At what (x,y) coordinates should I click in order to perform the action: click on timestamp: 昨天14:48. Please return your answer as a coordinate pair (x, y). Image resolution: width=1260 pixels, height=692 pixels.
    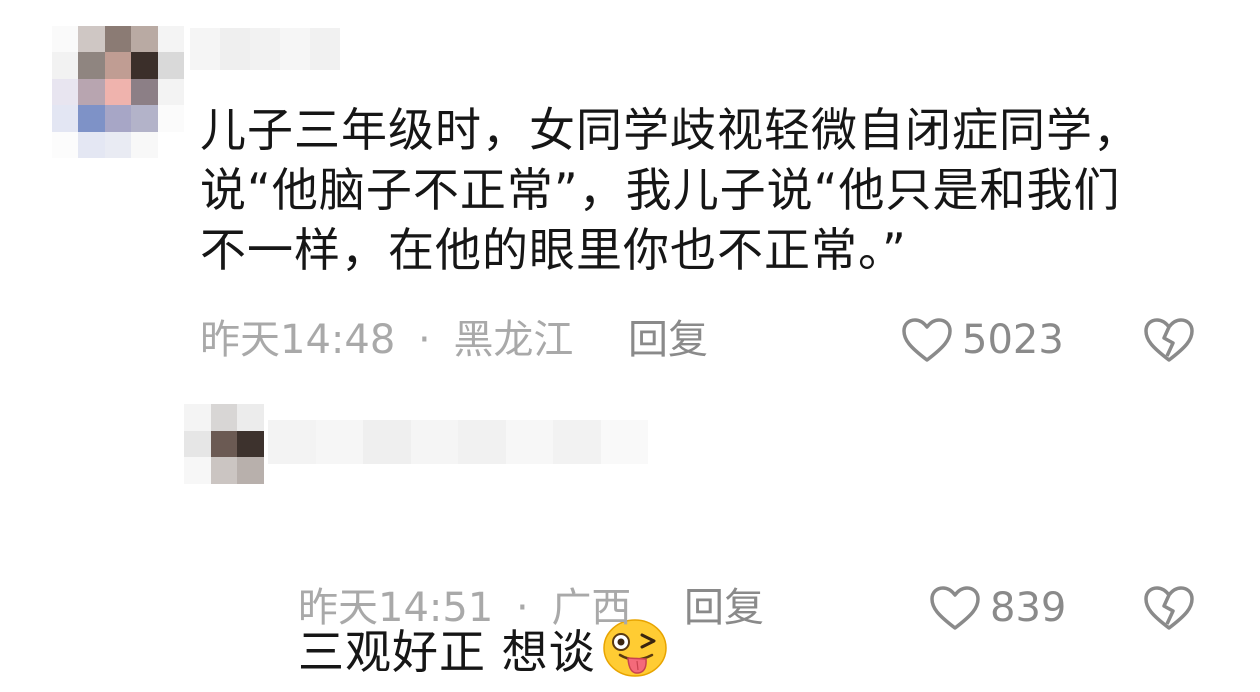
    Looking at the image, I should click on (298, 340).